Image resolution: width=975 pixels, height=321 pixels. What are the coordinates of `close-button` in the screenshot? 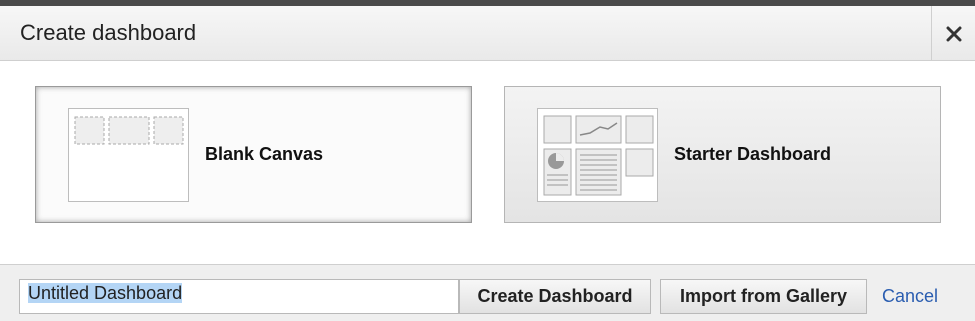 It's located at (953, 33).